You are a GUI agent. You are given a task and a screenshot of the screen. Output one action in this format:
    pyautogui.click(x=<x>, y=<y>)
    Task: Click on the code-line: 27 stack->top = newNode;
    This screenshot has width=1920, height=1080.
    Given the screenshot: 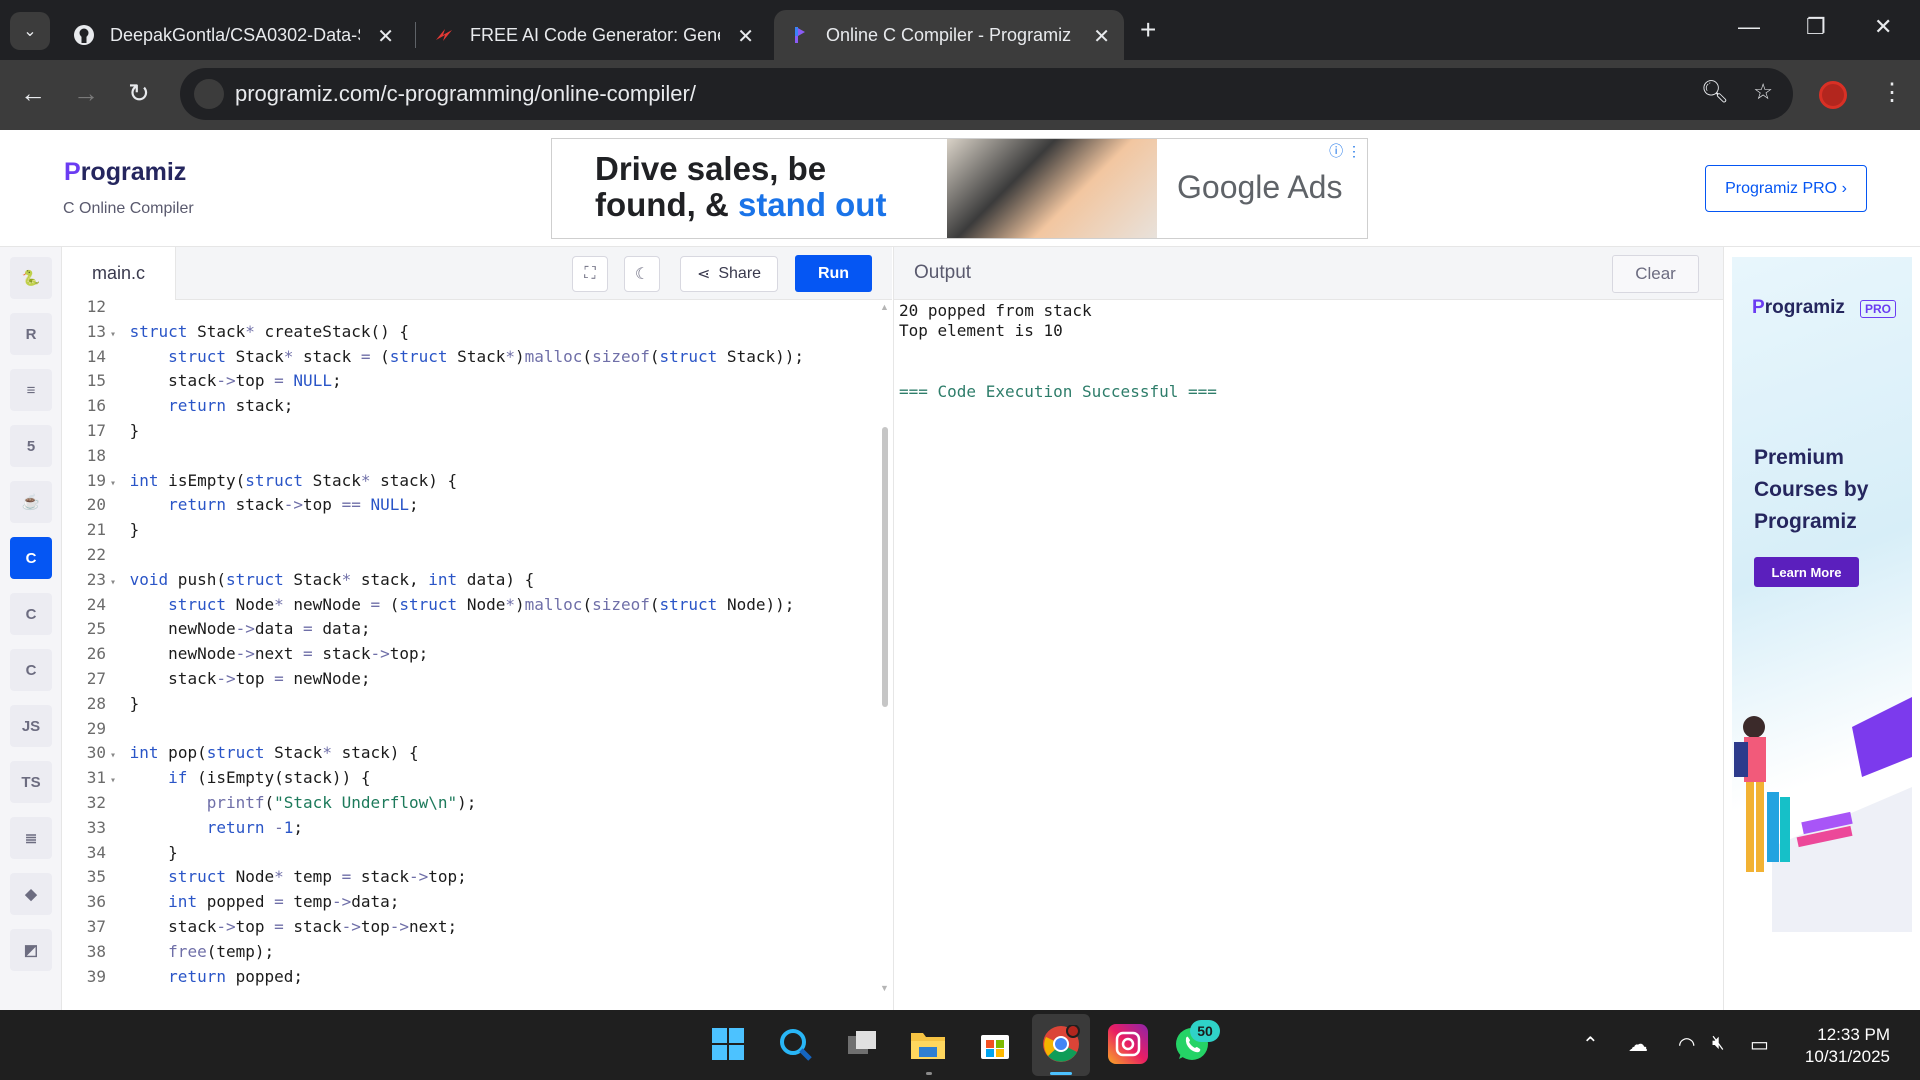 What is the action you would take?
    pyautogui.click(x=462, y=679)
    